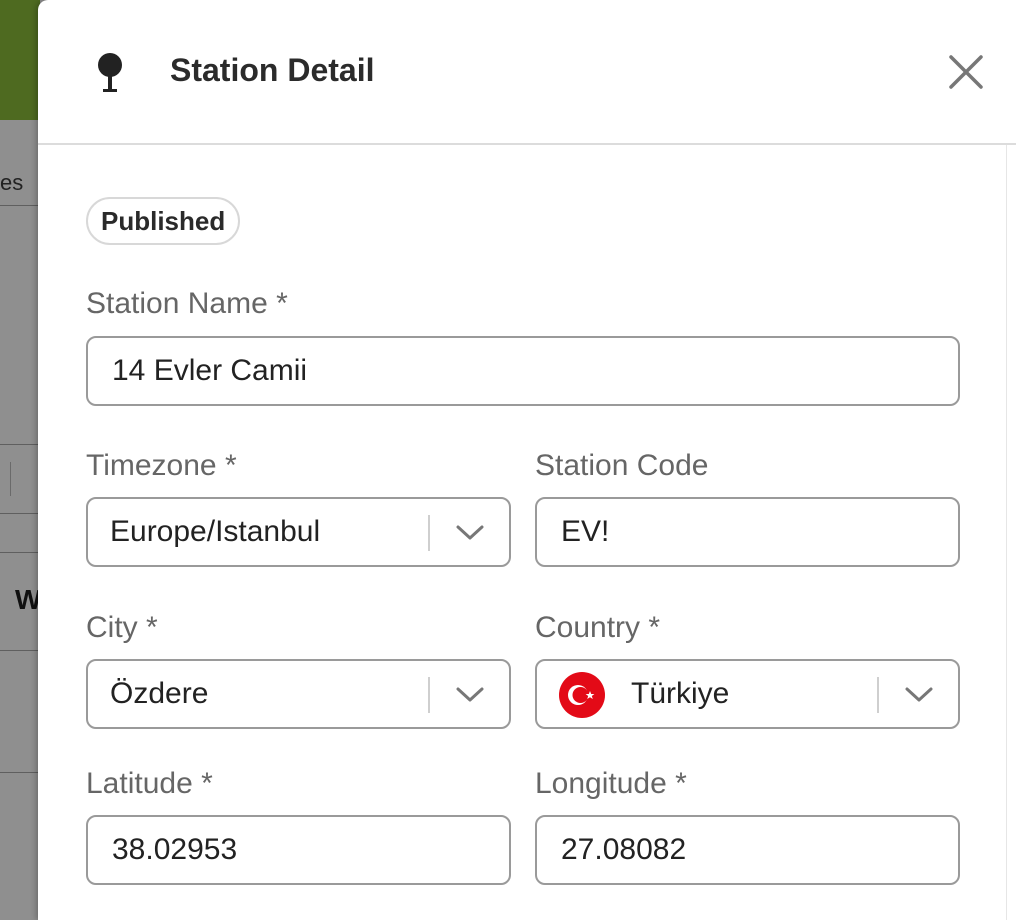 This screenshot has height=920, width=1016. Describe the element at coordinates (298, 694) in the screenshot. I see `city-select: Özdere` at that location.